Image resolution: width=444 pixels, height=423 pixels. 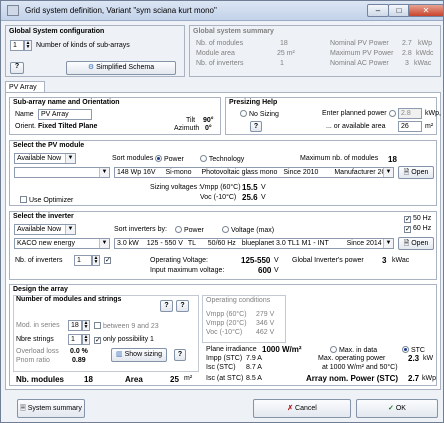 I want to click on max-in-data-option: Max. in data, so click(x=353, y=350).